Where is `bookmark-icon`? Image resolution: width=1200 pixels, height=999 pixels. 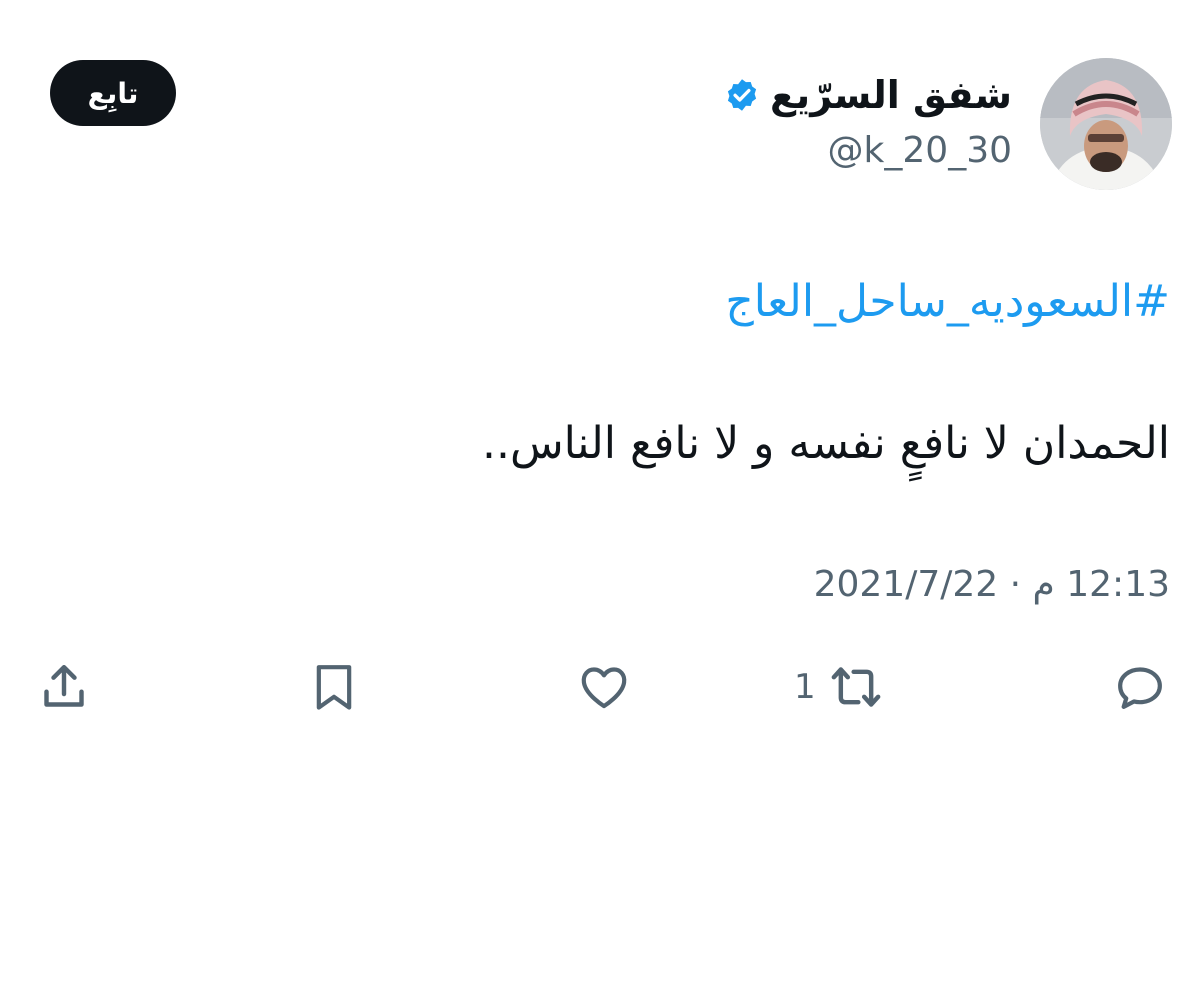 bookmark-icon is located at coordinates (334, 687).